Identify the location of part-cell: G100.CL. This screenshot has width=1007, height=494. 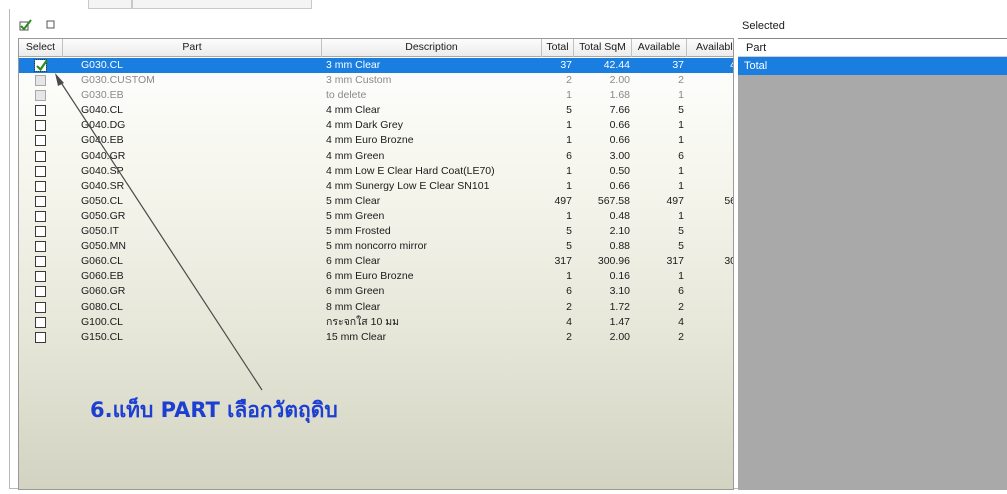
(102, 321).